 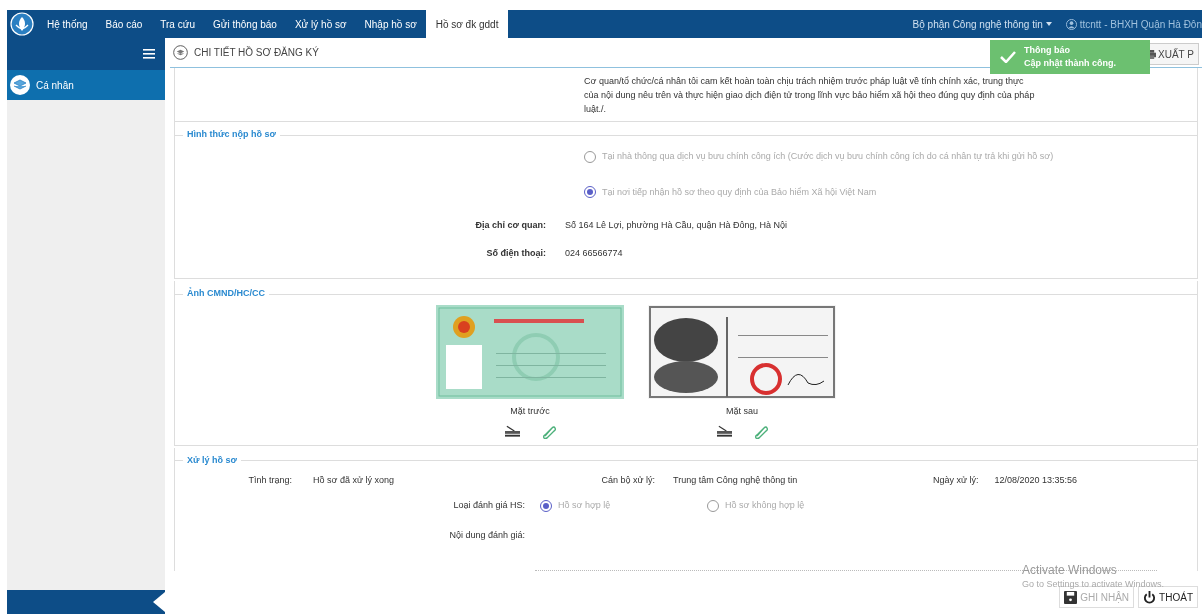 What do you see at coordinates (212, 460) in the screenshot?
I see `section-legend: Xử lý hồ sơ` at bounding box center [212, 460].